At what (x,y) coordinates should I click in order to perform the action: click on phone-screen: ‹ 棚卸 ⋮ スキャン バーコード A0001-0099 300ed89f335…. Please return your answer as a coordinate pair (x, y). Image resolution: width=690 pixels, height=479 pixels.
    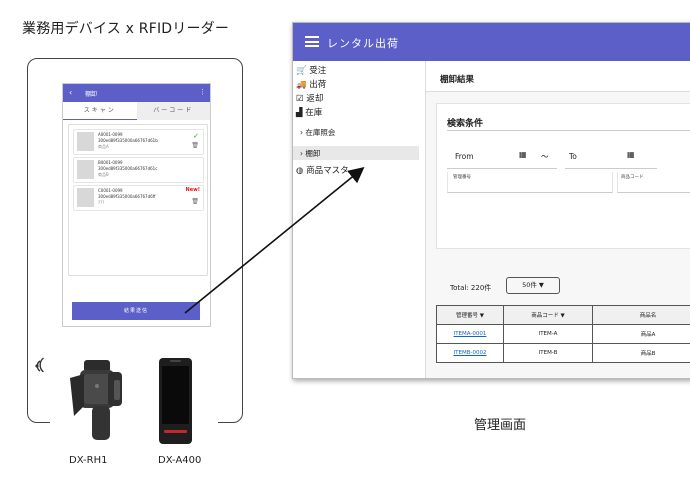
    Looking at the image, I should click on (136, 205).